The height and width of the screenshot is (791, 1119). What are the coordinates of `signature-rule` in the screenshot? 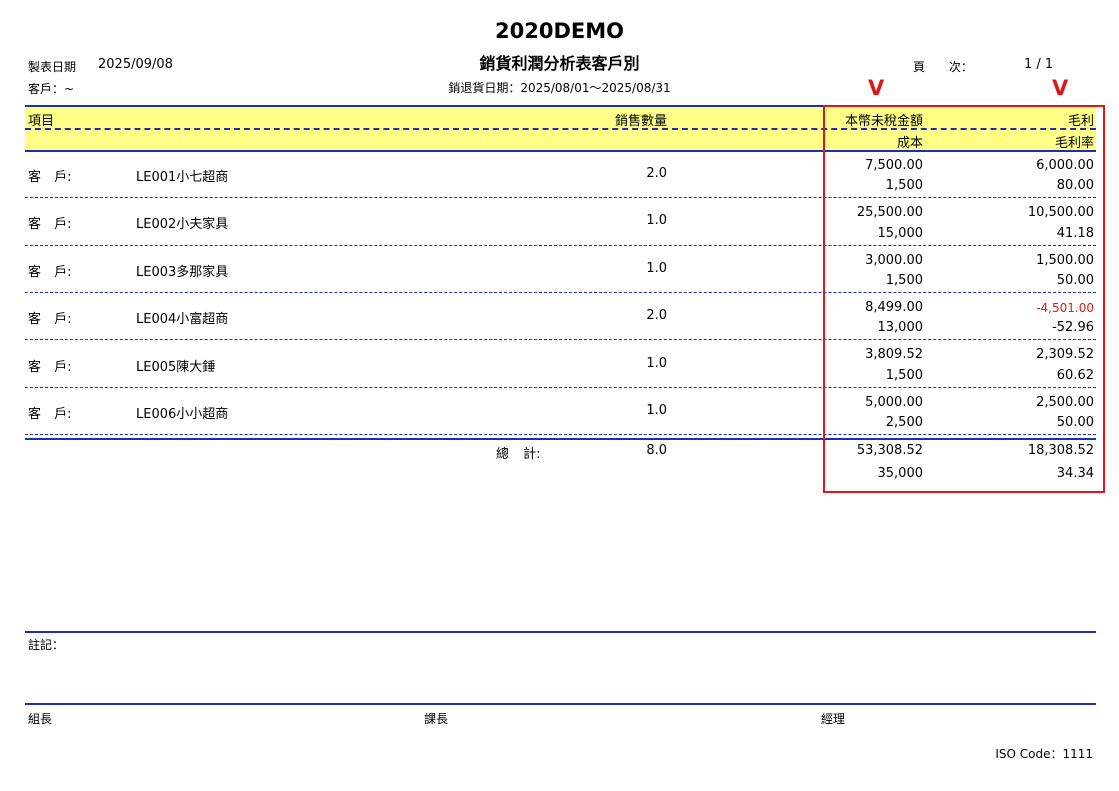 It's located at (560, 704).